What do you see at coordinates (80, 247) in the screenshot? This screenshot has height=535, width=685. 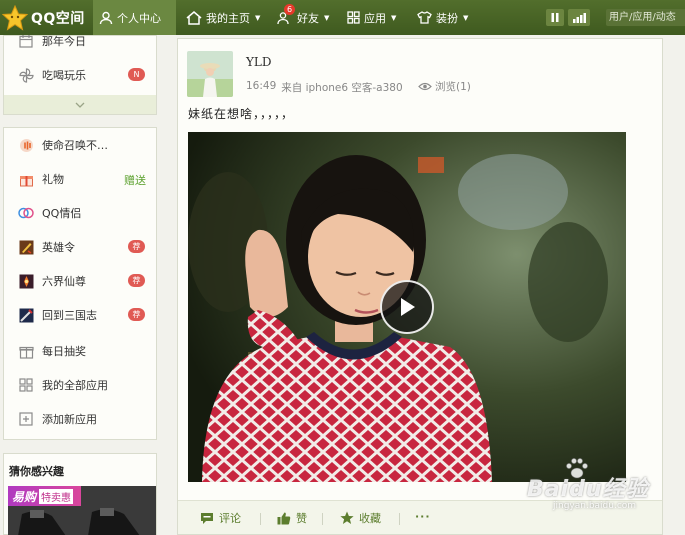 I see `sidebar-item-hero: 英雄令 荐` at bounding box center [80, 247].